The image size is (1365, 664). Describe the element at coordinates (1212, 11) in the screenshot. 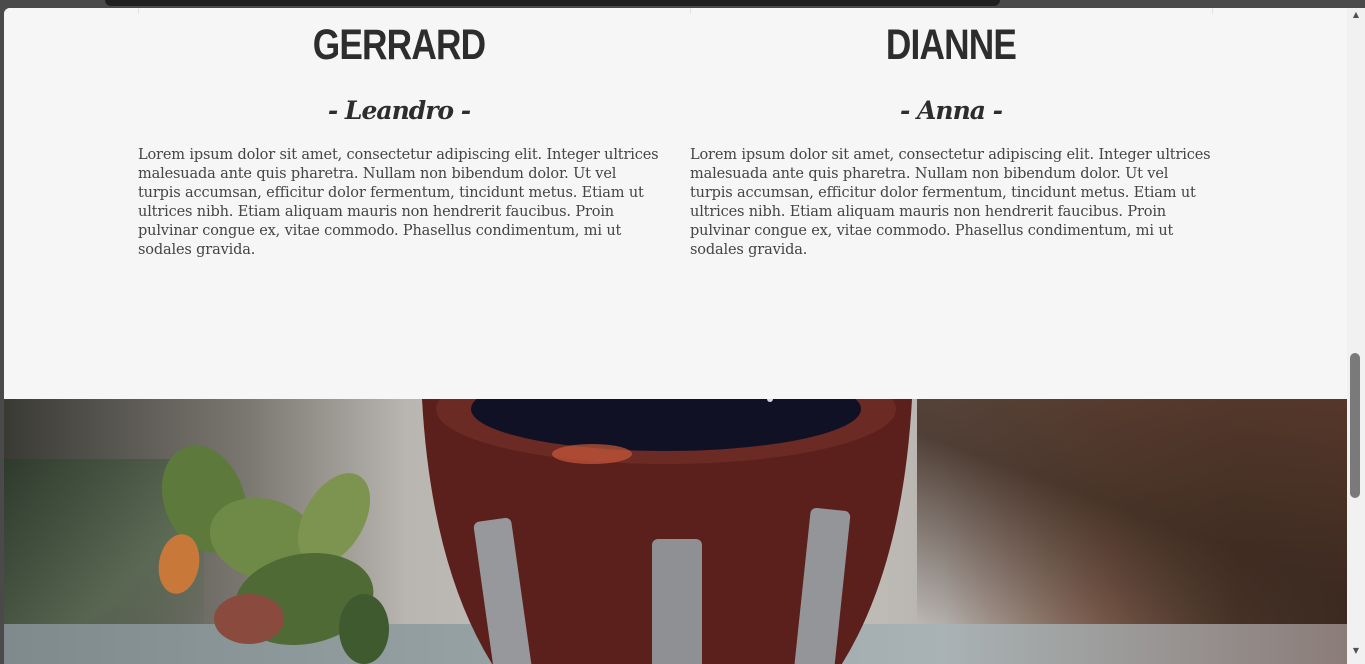

I see `divider` at that location.